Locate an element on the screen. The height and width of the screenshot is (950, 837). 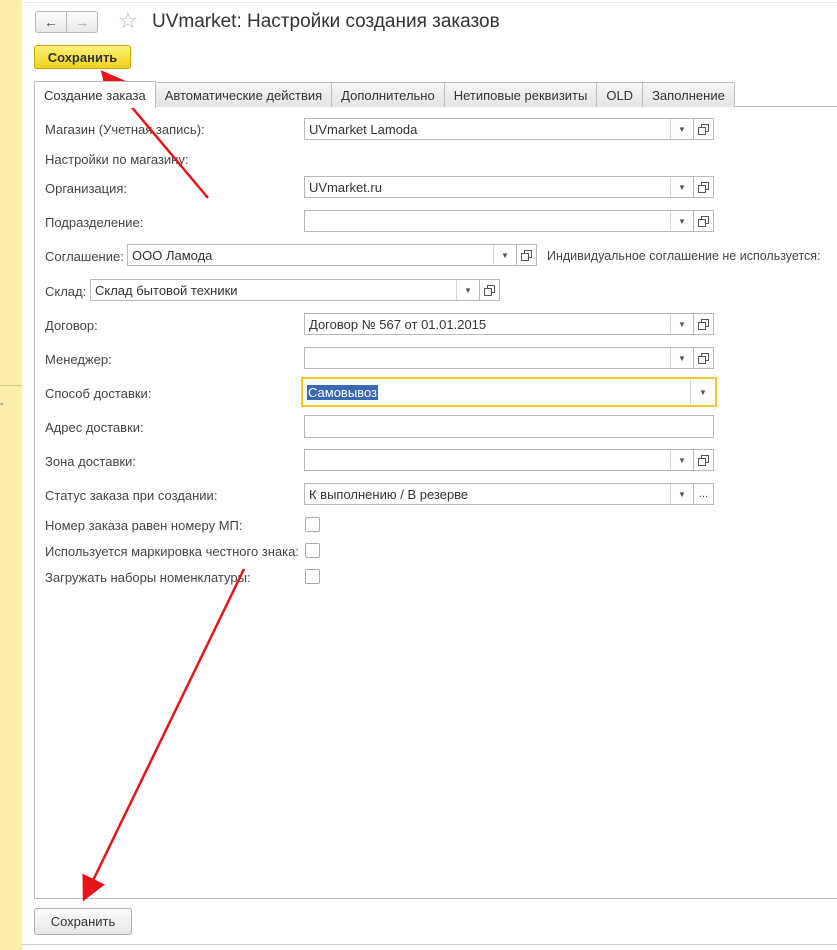
order-number-label: Номер заказа равен номеру МП: is located at coordinates (144, 525).